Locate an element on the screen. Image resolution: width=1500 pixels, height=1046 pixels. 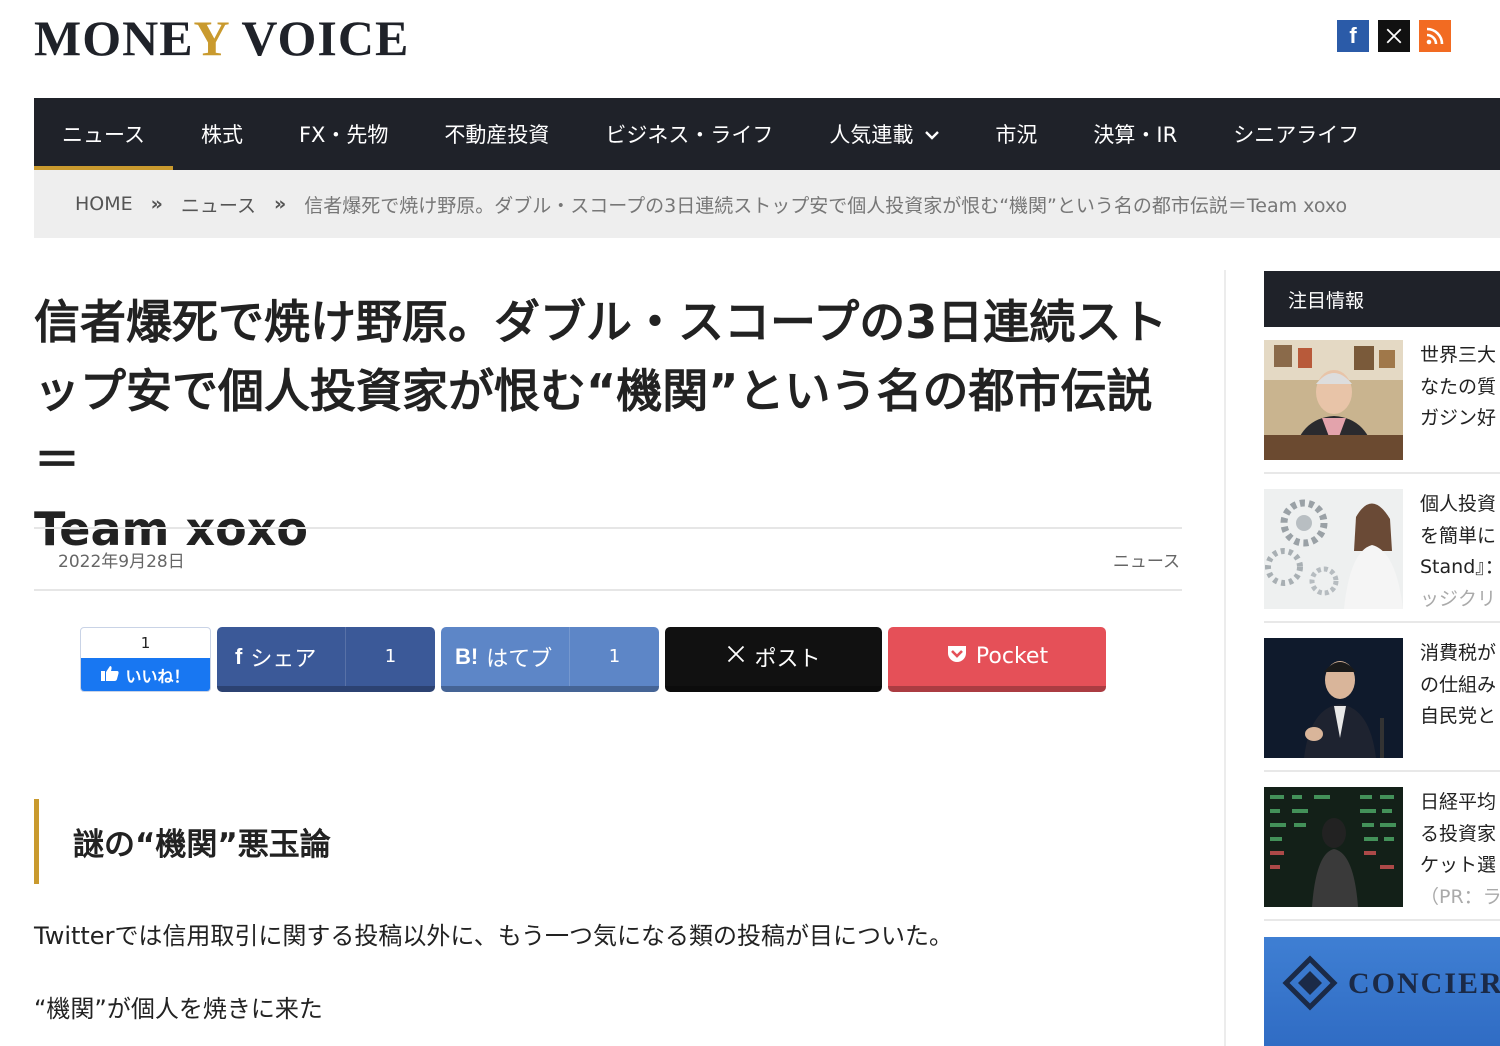
facebook-like-widget: 1 いいね！ is located at coordinates (145, 659).